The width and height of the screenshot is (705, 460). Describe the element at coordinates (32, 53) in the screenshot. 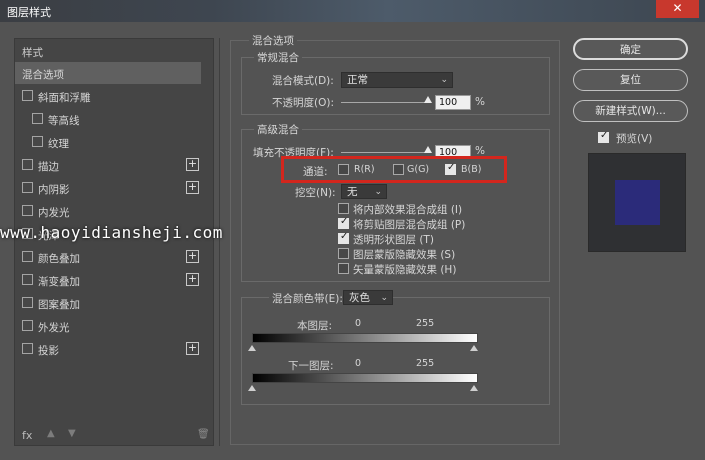

I see `styles-header: 样式` at that location.